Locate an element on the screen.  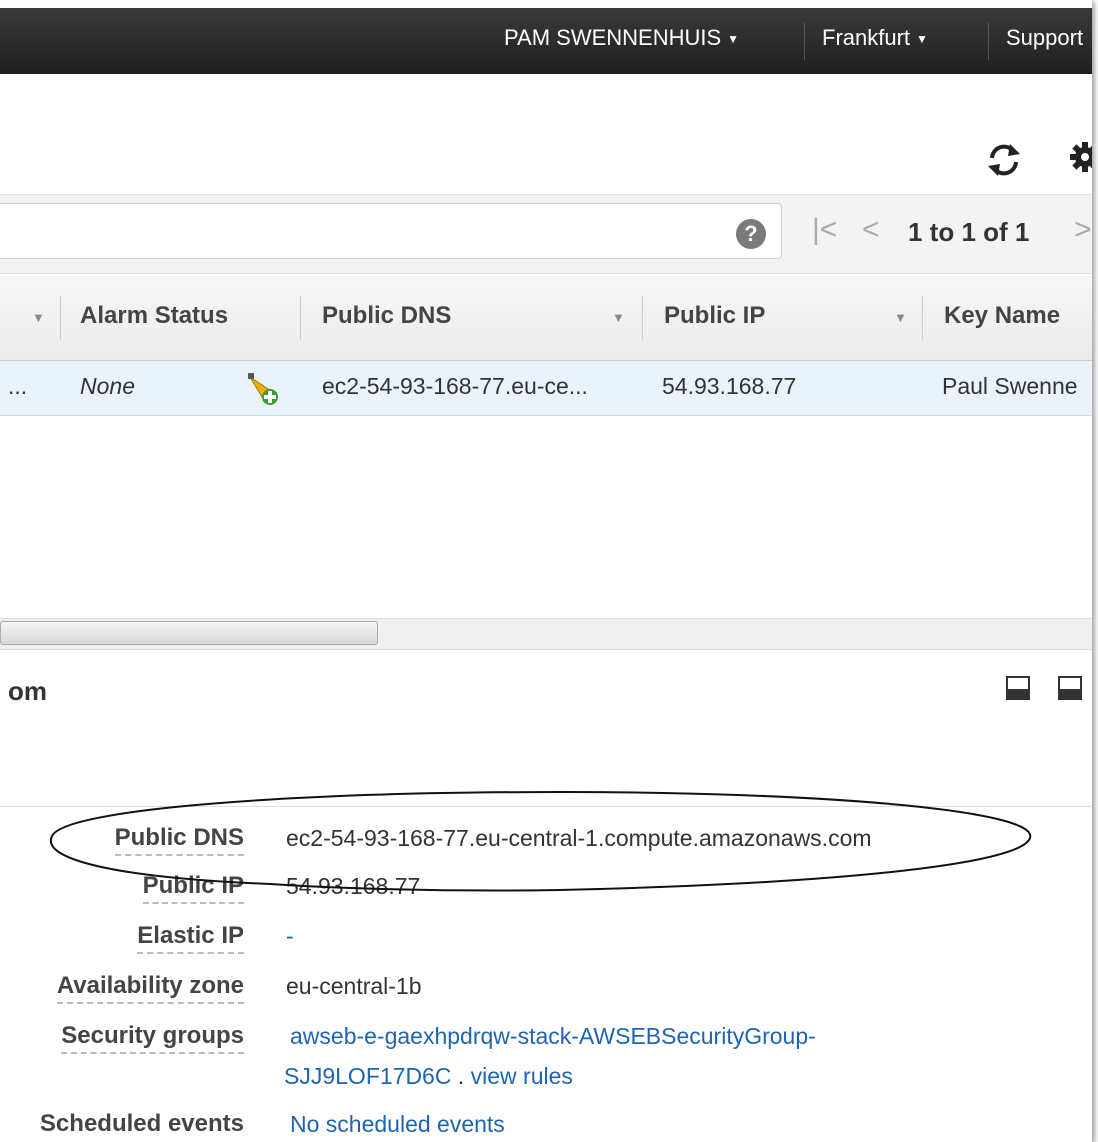
user-menu-label: PAM SWENNENHUIS is located at coordinates (613, 37).